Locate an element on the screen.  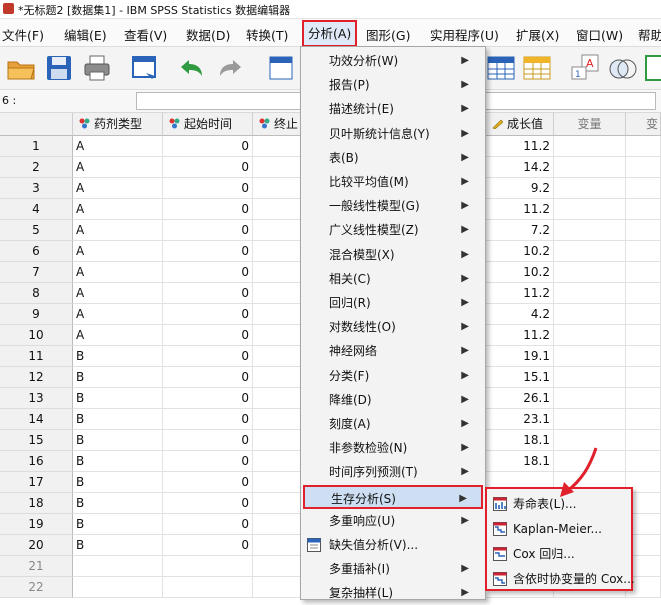
cell-start-time is located at coordinates (208, 587).